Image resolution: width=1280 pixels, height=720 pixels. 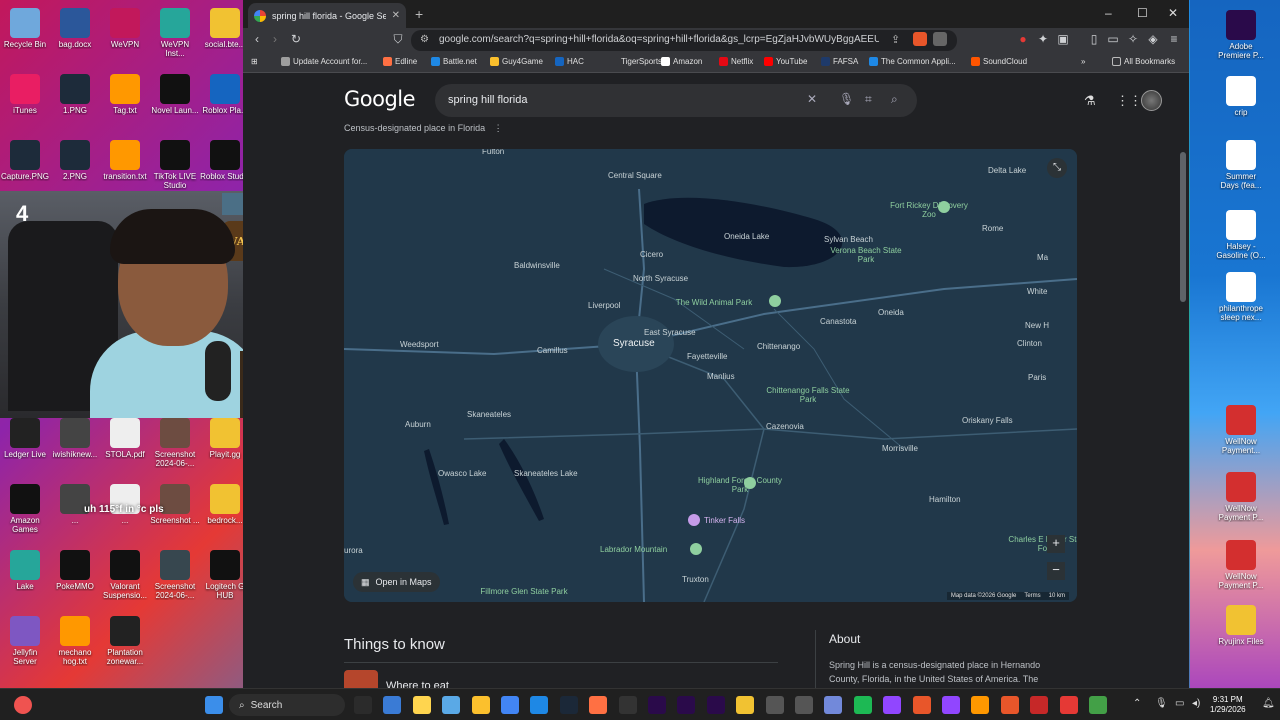 I want to click on clear-icon: ✕, so click(x=812, y=99).